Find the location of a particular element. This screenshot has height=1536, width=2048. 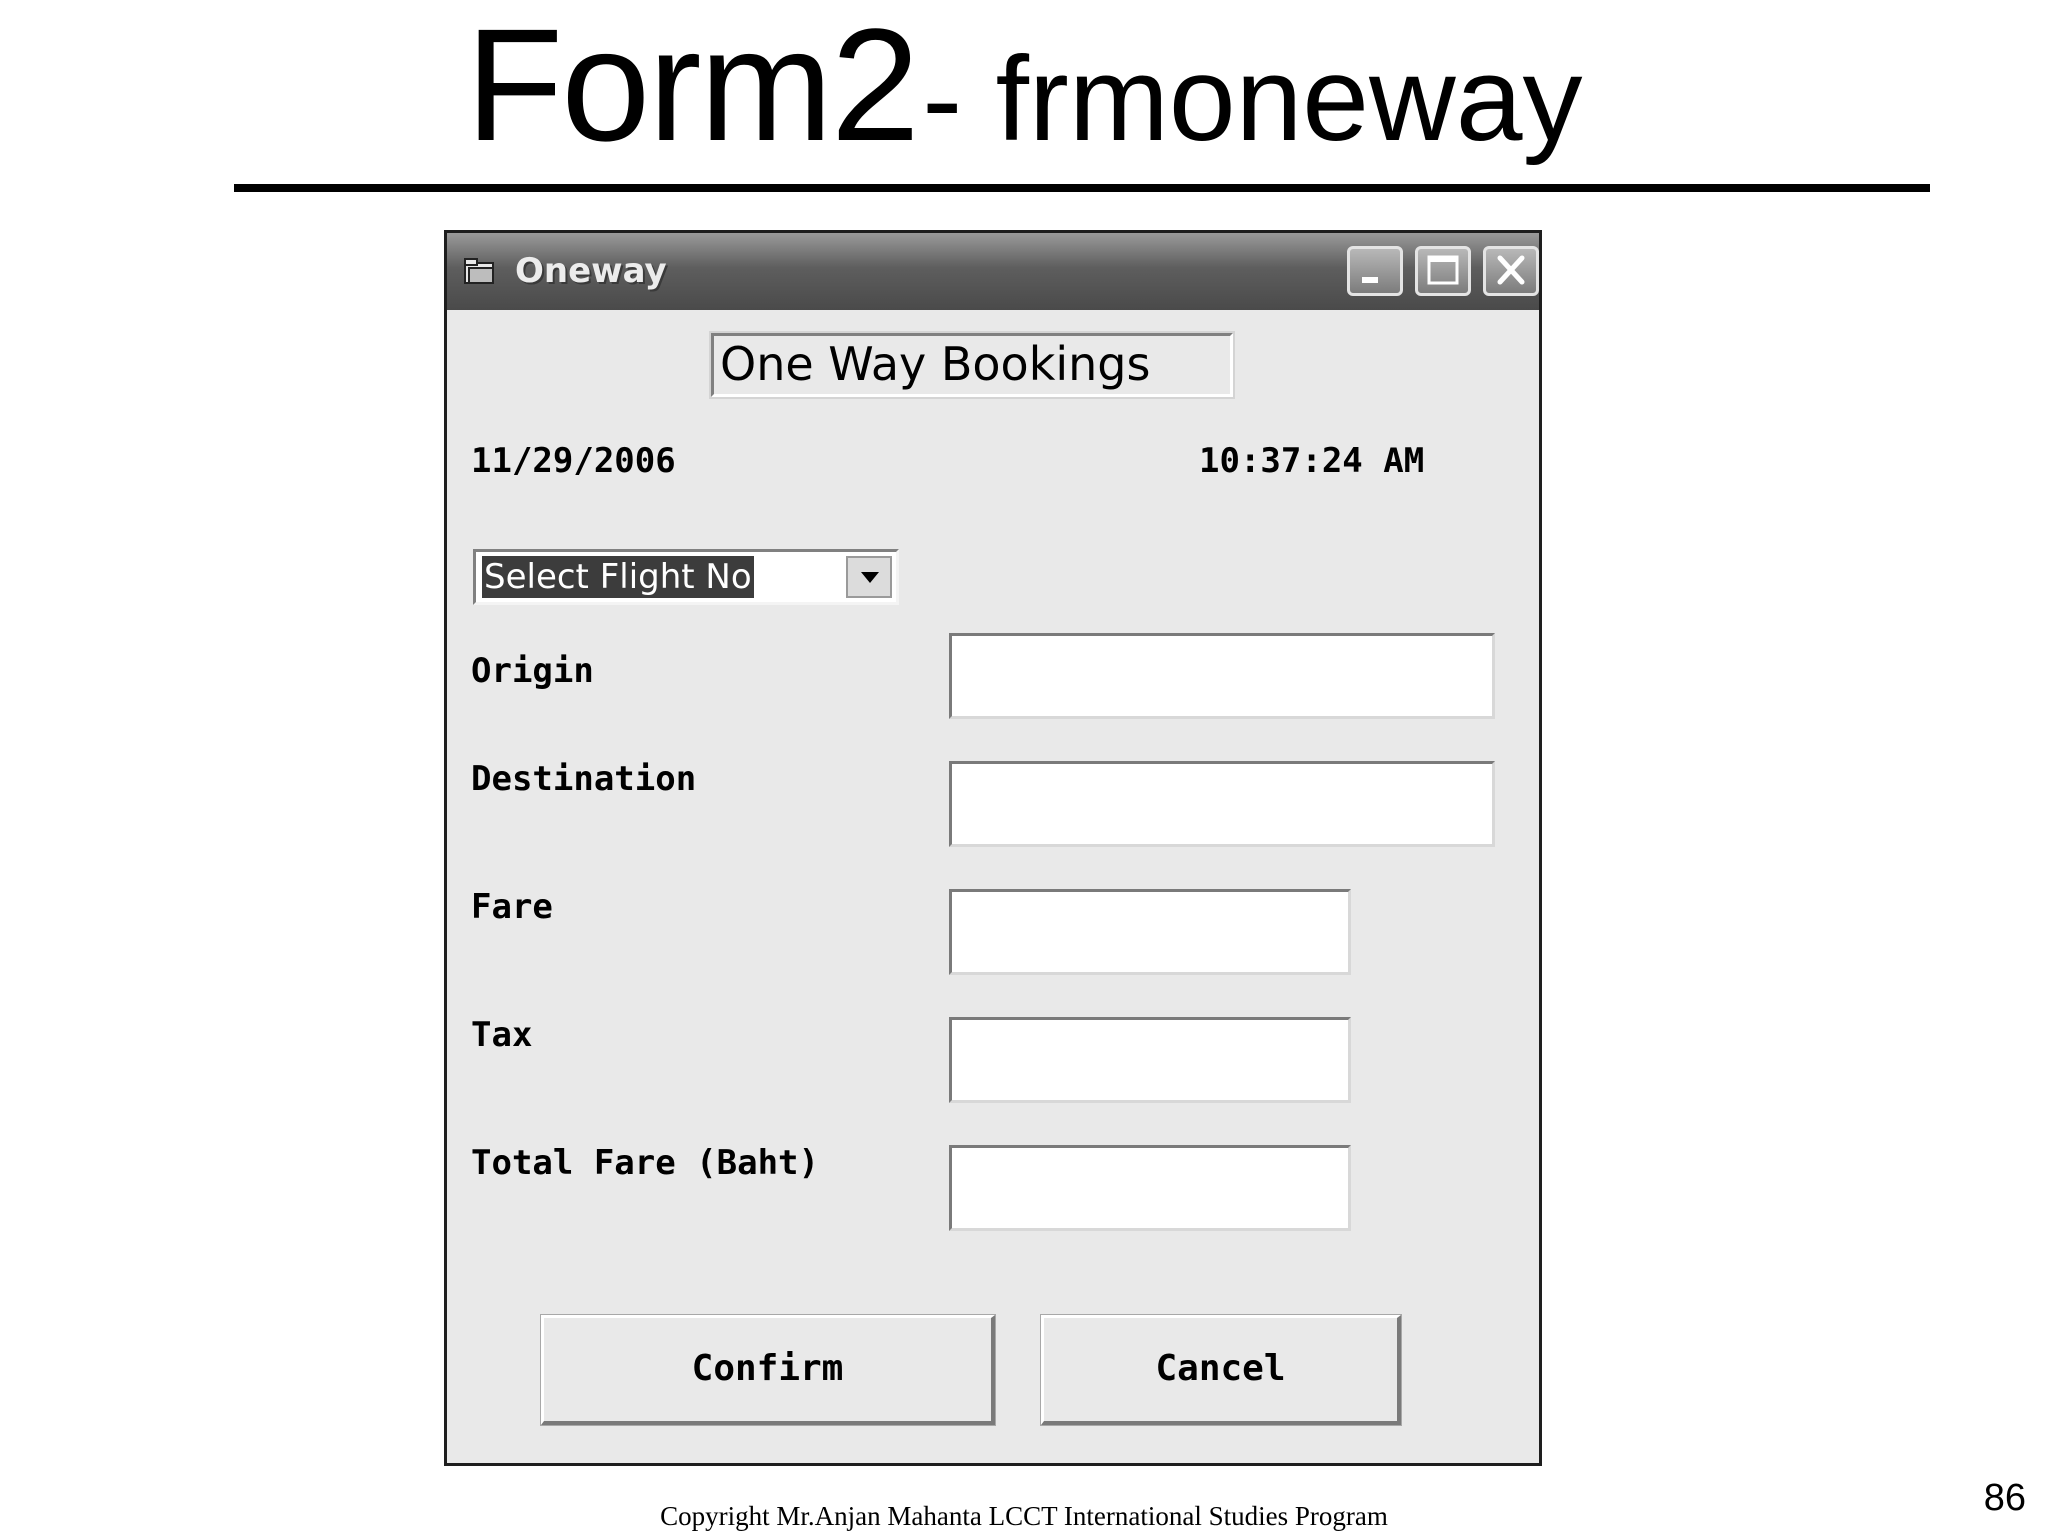

cancel-button: Cancel is located at coordinates (1221, 1370).